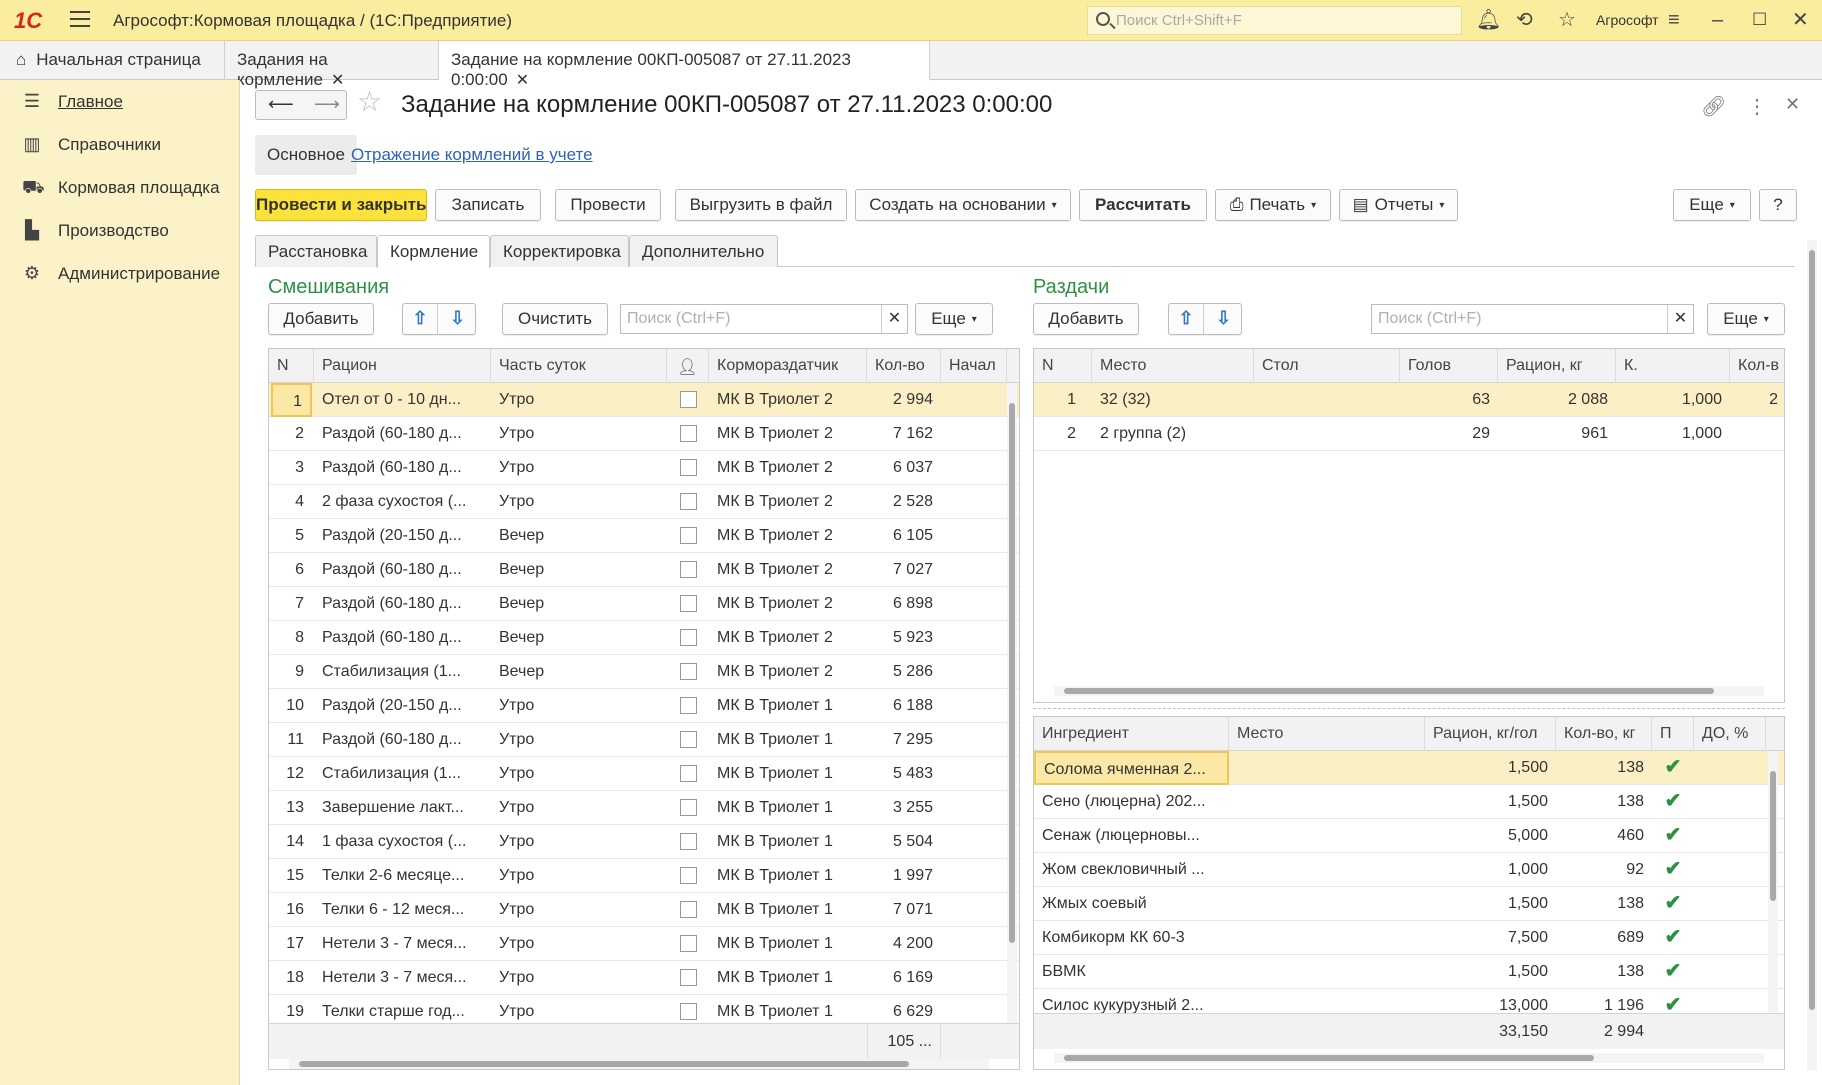  Describe the element at coordinates (963, 205) in the screenshot. I see `create-based-on-button: Создать на основании ▾` at that location.